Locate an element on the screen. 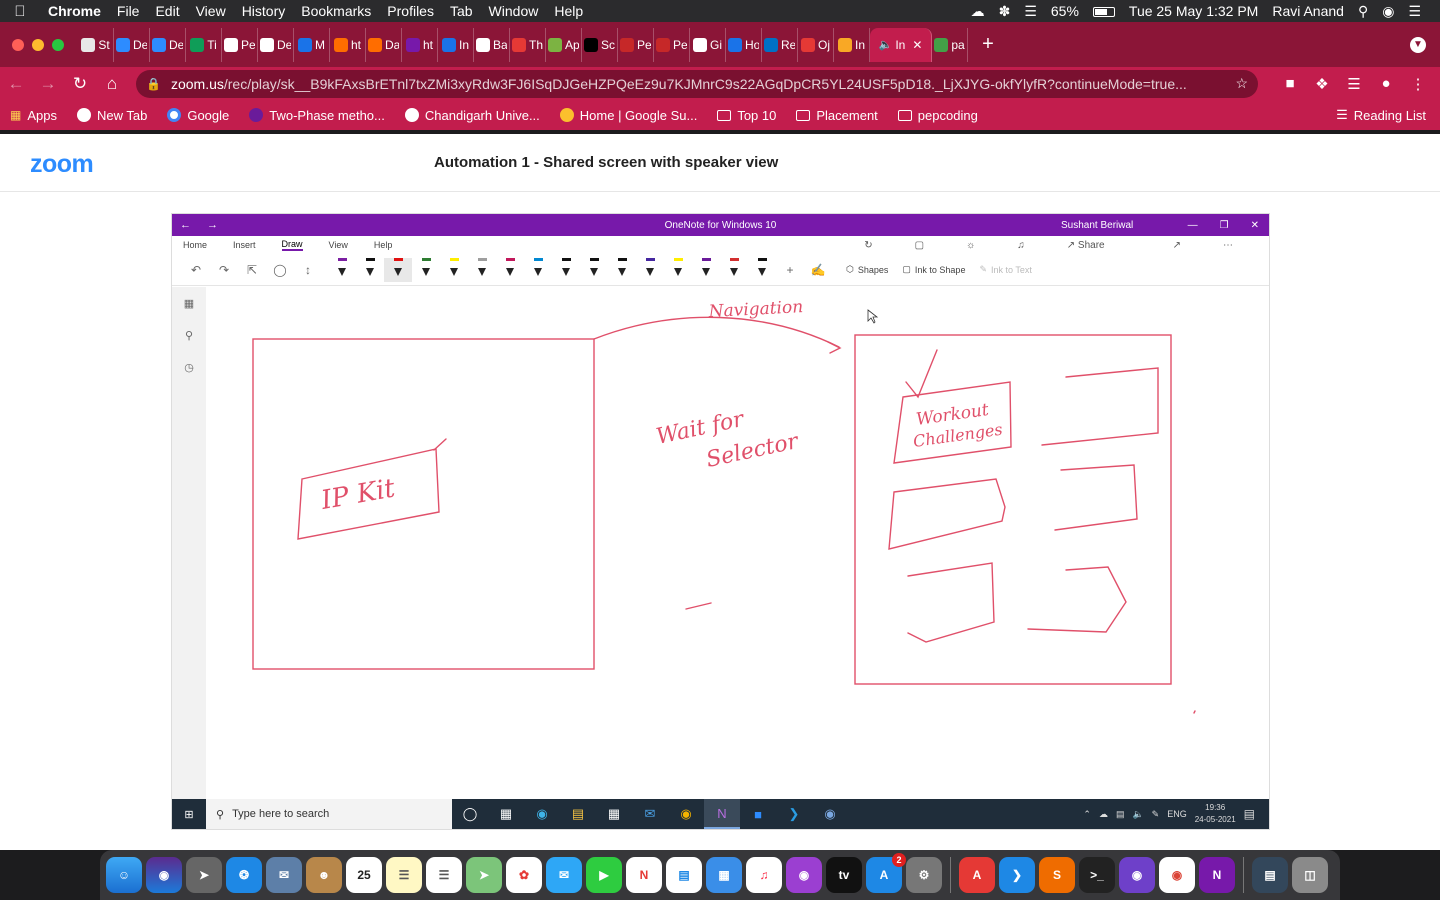 The width and height of the screenshot is (1440, 900). menu-bookmarks: Bookmarks is located at coordinates (336, 11).